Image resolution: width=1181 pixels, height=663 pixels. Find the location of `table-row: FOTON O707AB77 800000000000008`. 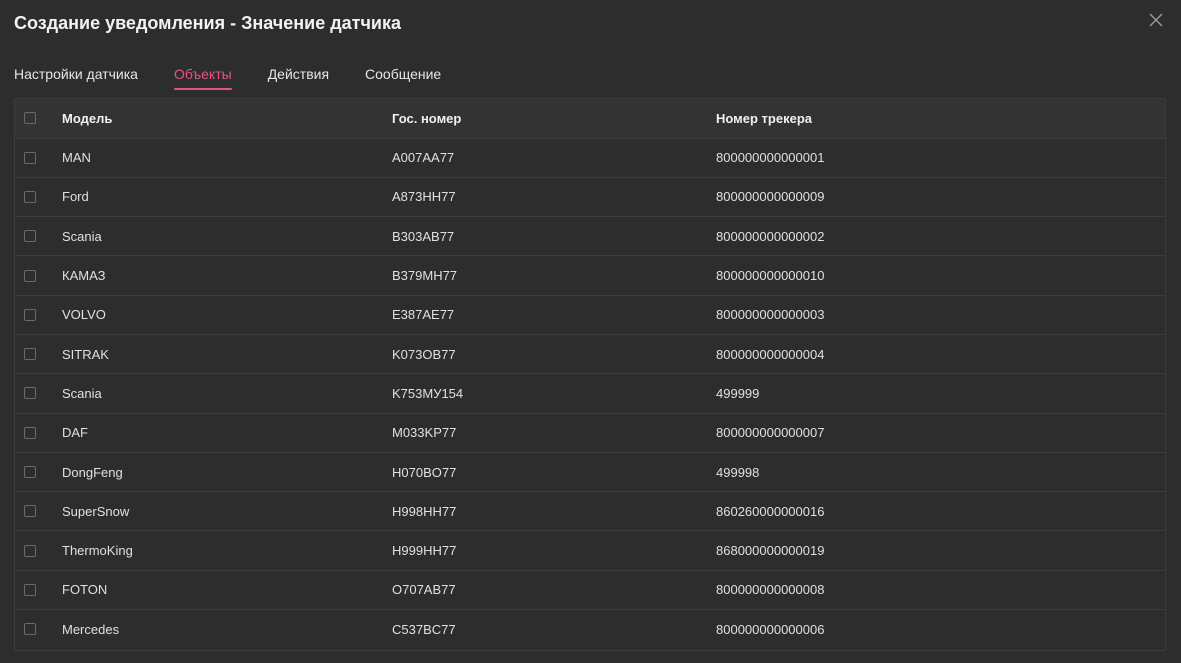

table-row: FOTON O707AB77 800000000000008 is located at coordinates (590, 589).